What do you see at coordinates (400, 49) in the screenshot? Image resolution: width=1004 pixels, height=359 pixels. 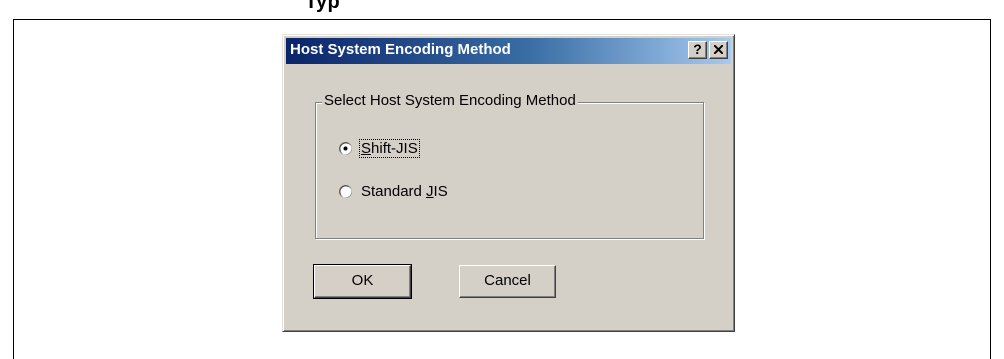 I see `dialog-title: Host System Encoding Method` at bounding box center [400, 49].